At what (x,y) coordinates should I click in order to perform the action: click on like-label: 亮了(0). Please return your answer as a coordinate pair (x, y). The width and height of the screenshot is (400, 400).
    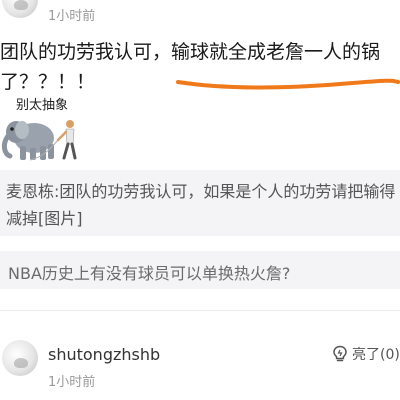
    Looking at the image, I should click on (376, 355).